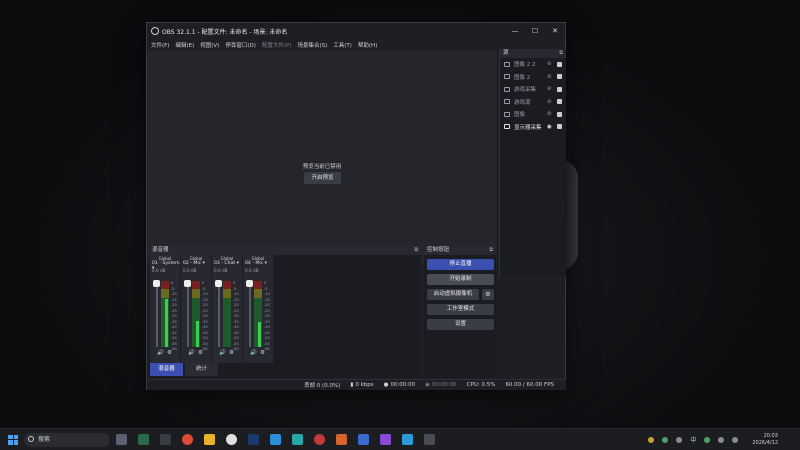 The width and height of the screenshot is (800, 450). What do you see at coordinates (693, 439) in the screenshot?
I see `ime-indicator: 中` at bounding box center [693, 439].